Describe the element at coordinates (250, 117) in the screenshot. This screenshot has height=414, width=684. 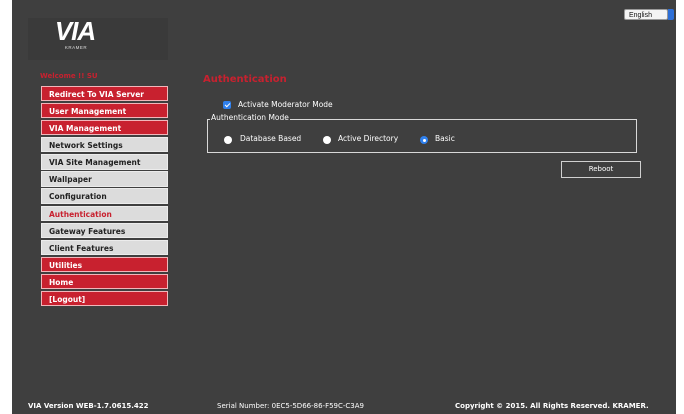
I see `authentication-mode-legend: Authentication Mode` at that location.